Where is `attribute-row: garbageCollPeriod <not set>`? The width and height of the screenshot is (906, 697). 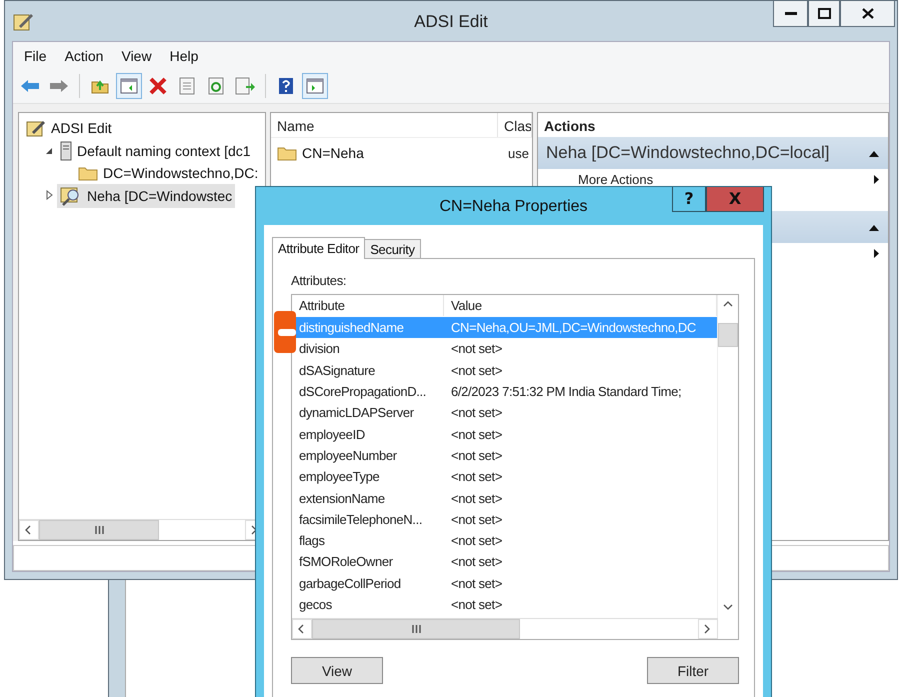 attribute-row: garbageCollPeriod <not set> is located at coordinates (504, 583).